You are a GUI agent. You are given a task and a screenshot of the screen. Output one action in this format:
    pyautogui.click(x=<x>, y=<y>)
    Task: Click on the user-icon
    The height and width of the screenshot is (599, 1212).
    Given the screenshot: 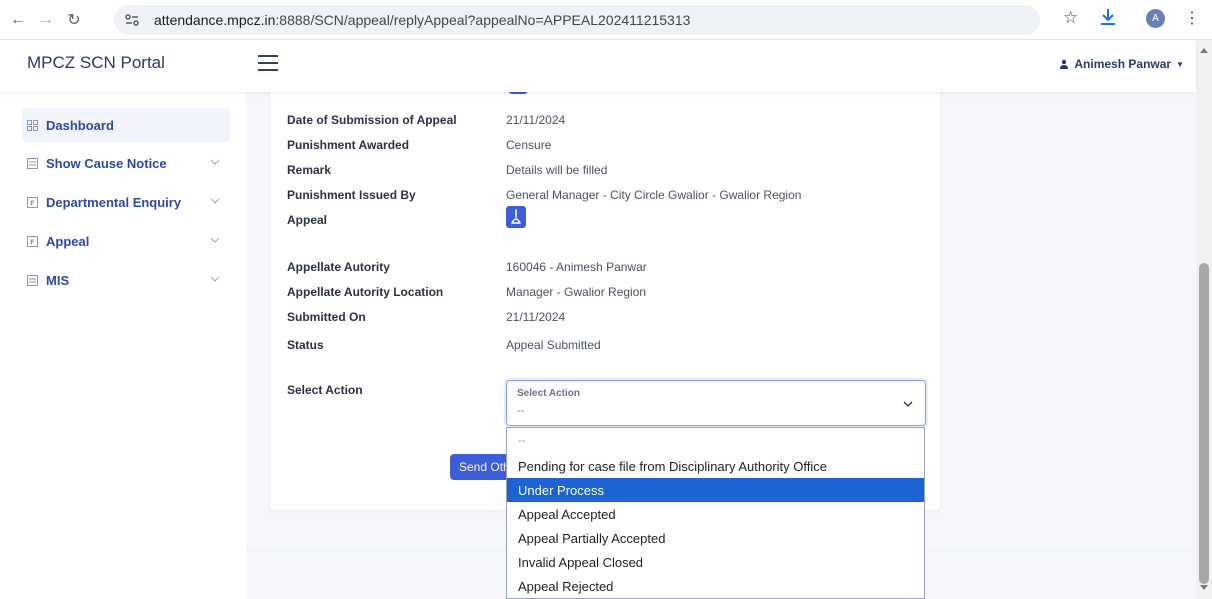 What is the action you would take?
    pyautogui.click(x=1064, y=64)
    